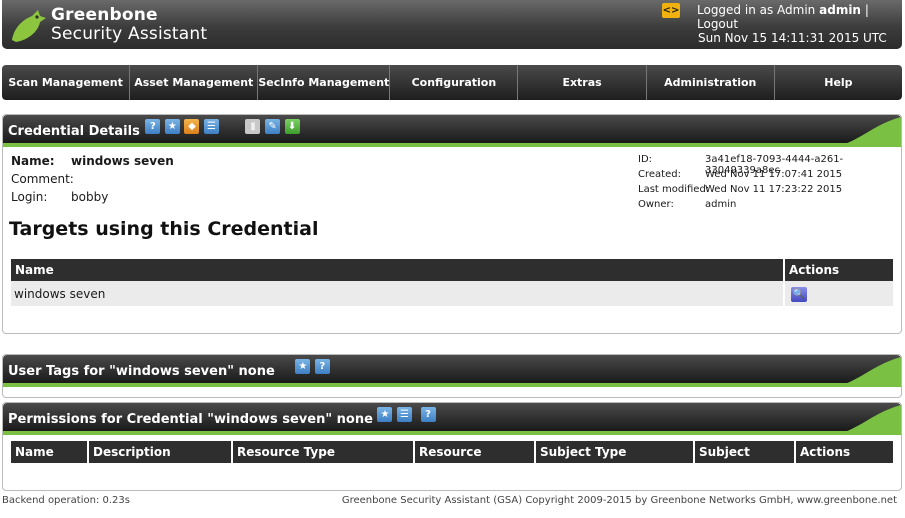 This screenshot has height=518, width=905. I want to click on column-description: Description, so click(160, 452).